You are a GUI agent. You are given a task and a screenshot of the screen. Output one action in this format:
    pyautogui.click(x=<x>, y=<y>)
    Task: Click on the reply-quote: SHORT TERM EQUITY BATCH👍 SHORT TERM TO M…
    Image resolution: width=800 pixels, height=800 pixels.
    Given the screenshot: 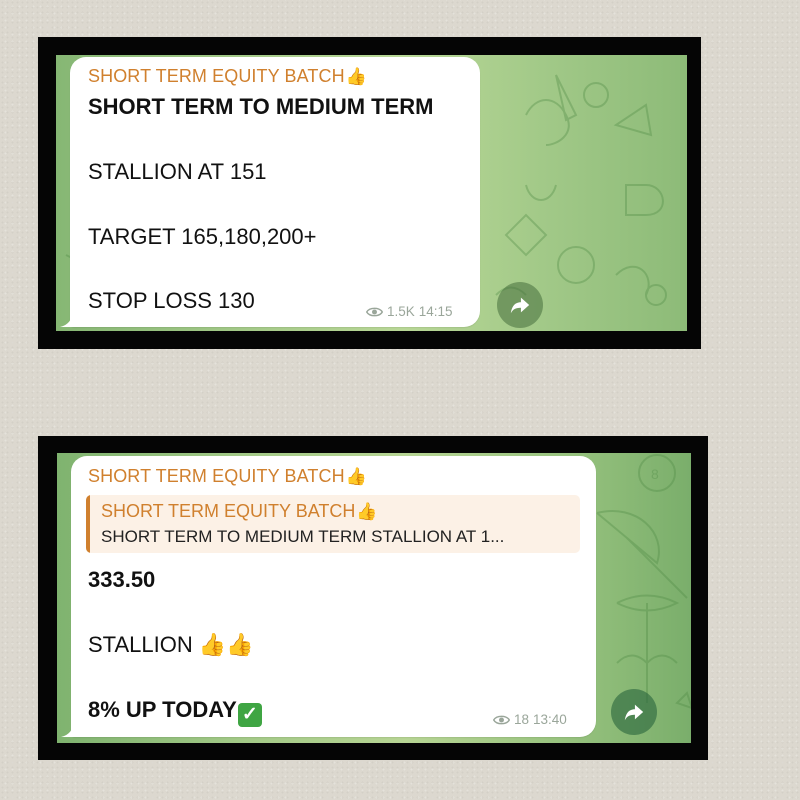 What is the action you would take?
    pyautogui.click(x=333, y=524)
    